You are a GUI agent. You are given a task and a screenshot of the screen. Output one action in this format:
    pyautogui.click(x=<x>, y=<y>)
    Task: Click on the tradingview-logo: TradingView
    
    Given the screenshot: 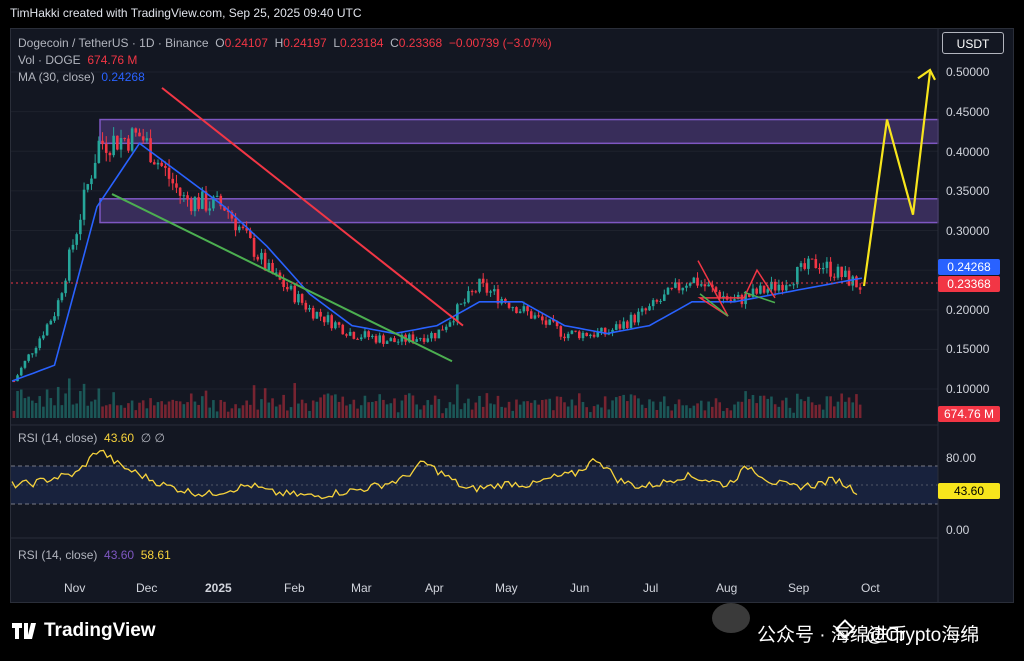 What is the action you would take?
    pyautogui.click(x=84, y=631)
    